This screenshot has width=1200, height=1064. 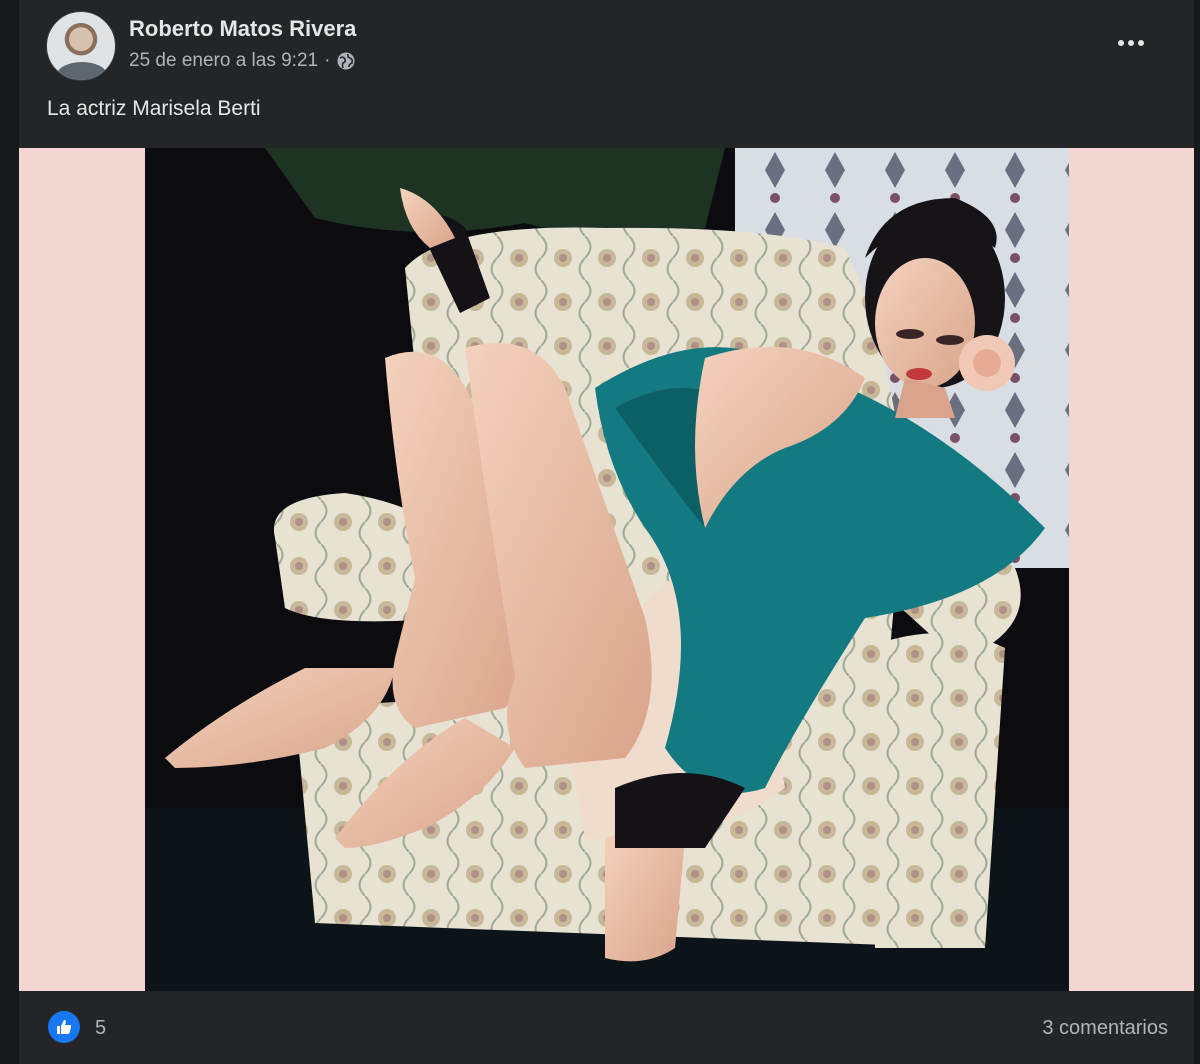 I want to click on avatar-shirt, so click(x=82, y=71).